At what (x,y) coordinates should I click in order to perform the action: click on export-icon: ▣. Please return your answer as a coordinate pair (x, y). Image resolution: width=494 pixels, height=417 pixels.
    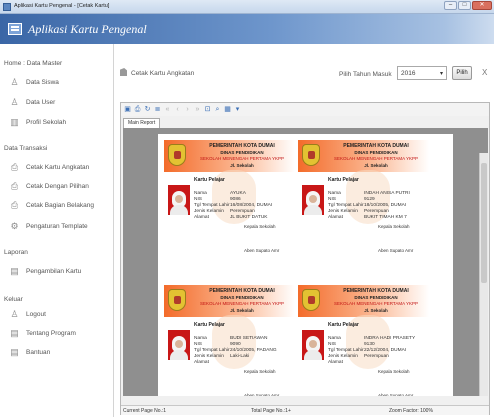
    Looking at the image, I should click on (127, 109).